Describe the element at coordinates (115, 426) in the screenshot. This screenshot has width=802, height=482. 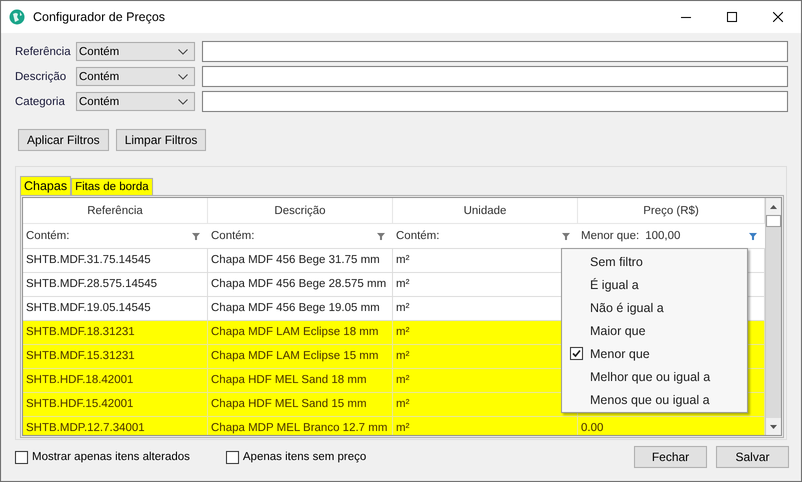
I see `table-cell: SHTB.MDP.12.7.34001` at that location.